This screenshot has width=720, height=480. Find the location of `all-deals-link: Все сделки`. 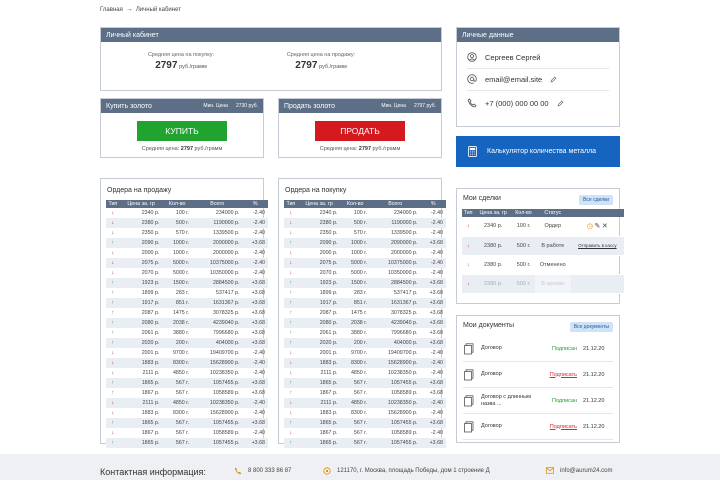

all-deals-link: Все сделки is located at coordinates (596, 200).